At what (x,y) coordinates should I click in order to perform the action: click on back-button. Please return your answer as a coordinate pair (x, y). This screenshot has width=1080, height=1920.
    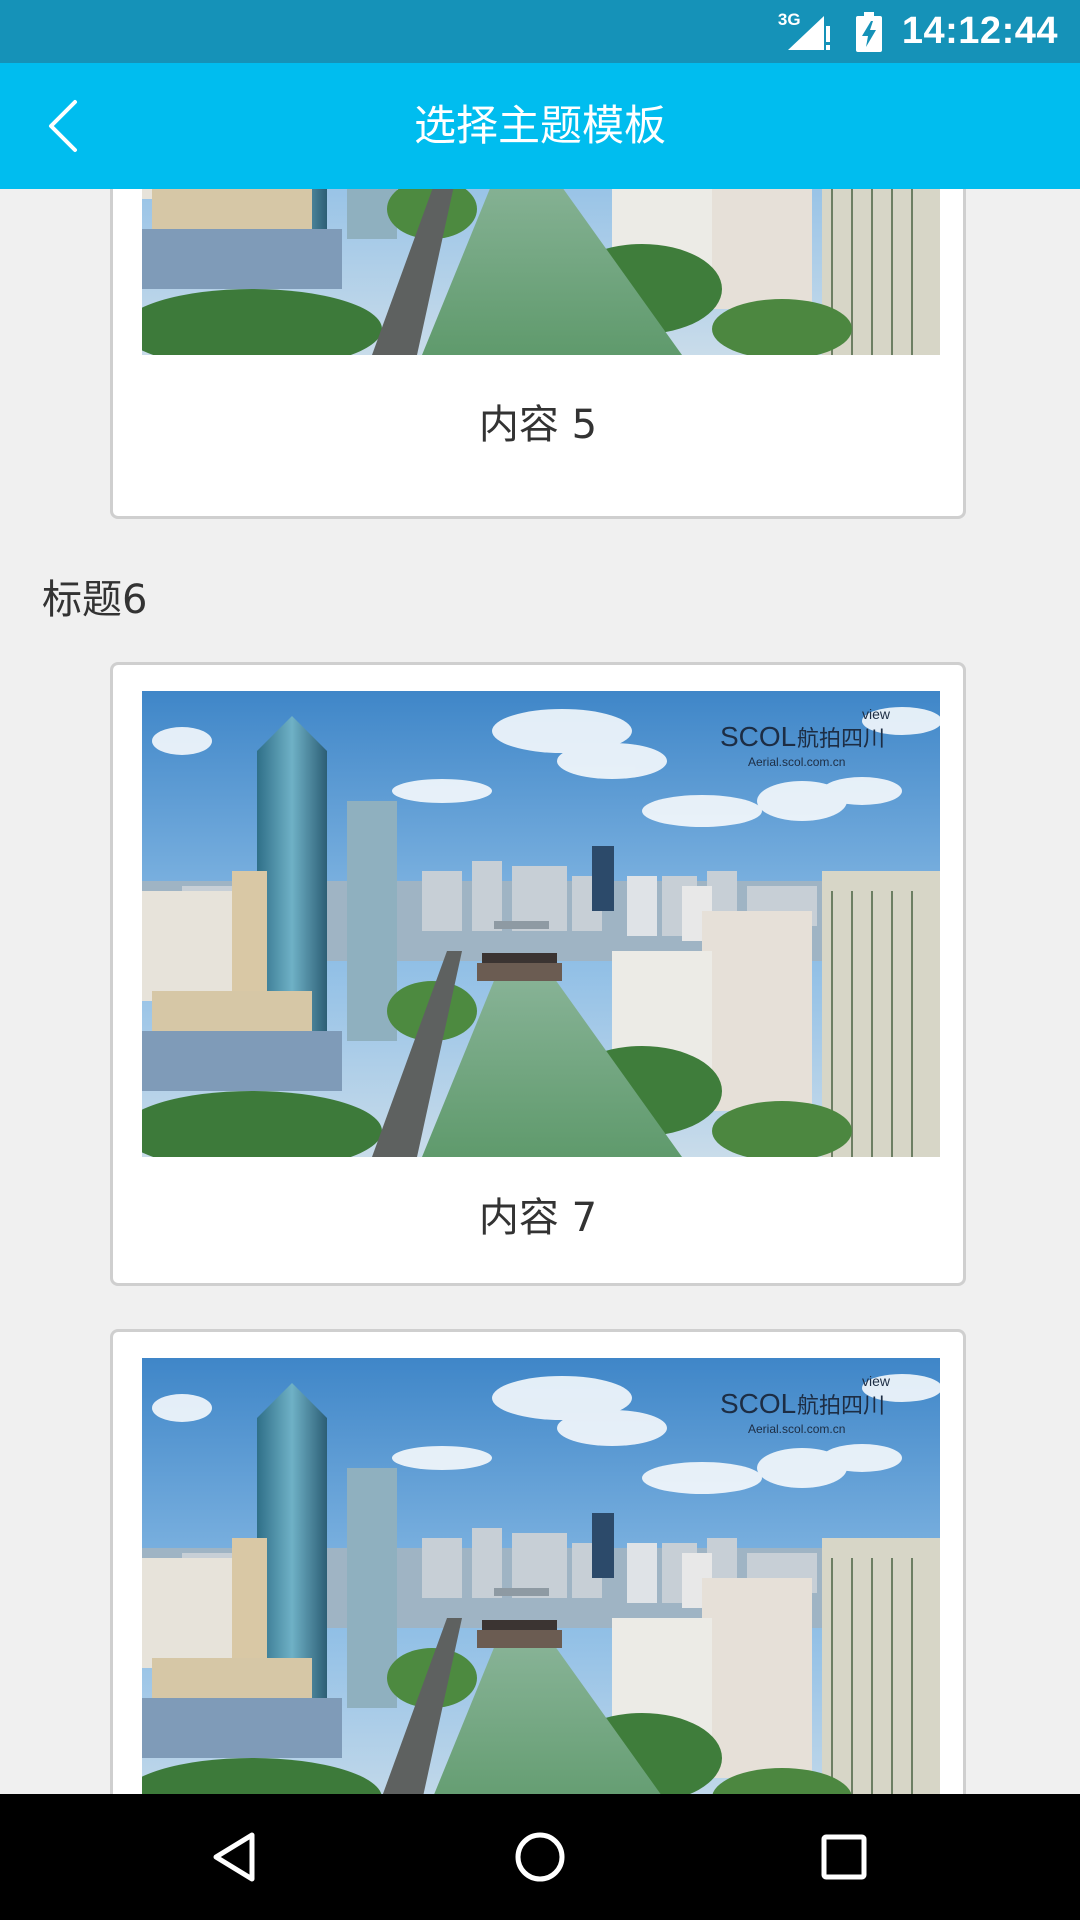
    Looking at the image, I should click on (63, 126).